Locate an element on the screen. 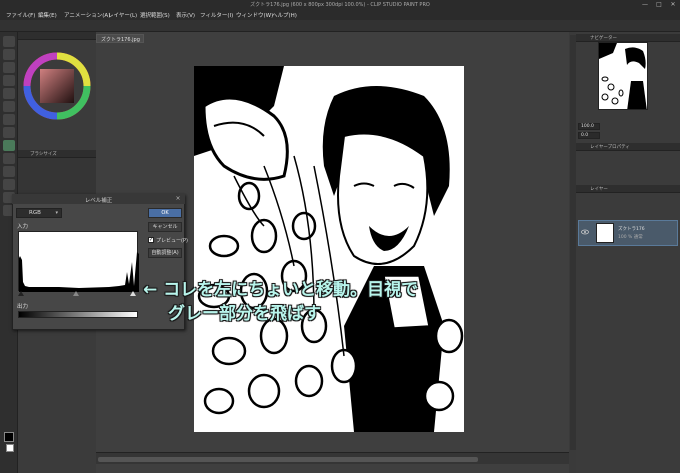  rotate-field: 0.0 is located at coordinates (589, 135).